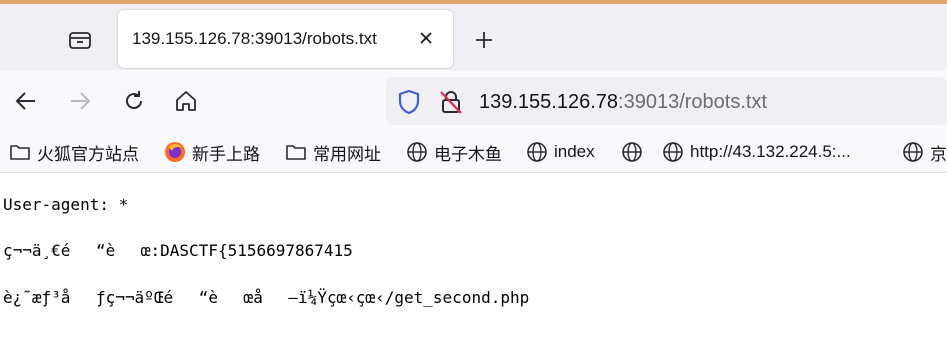 The width and height of the screenshot is (947, 344). I want to click on url-text: 139.155.126.78:39013/robots.txt, so click(623, 102).